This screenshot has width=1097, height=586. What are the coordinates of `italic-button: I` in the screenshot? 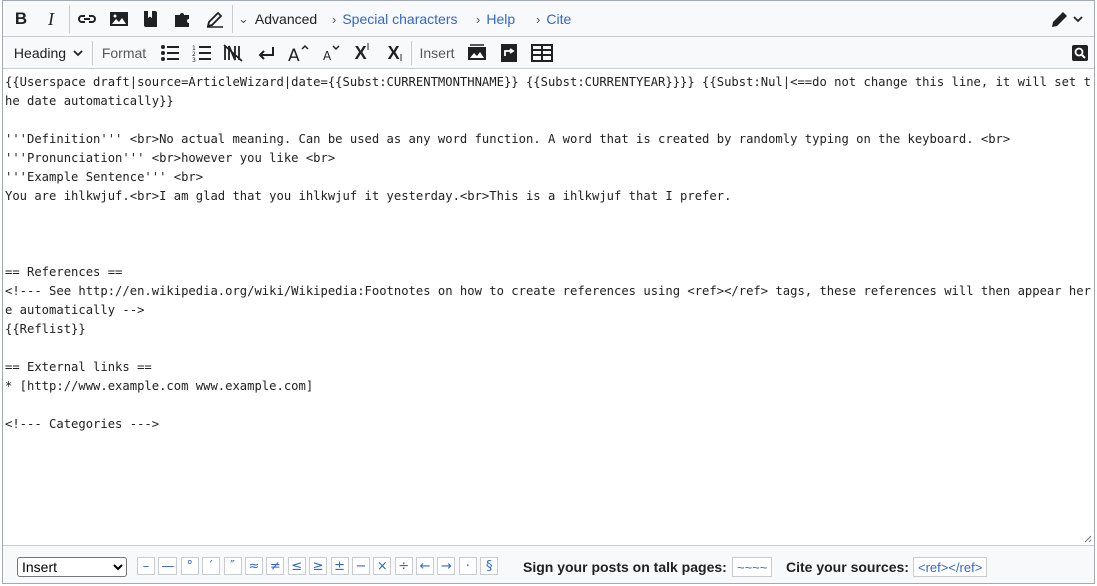 It's located at (51, 19).